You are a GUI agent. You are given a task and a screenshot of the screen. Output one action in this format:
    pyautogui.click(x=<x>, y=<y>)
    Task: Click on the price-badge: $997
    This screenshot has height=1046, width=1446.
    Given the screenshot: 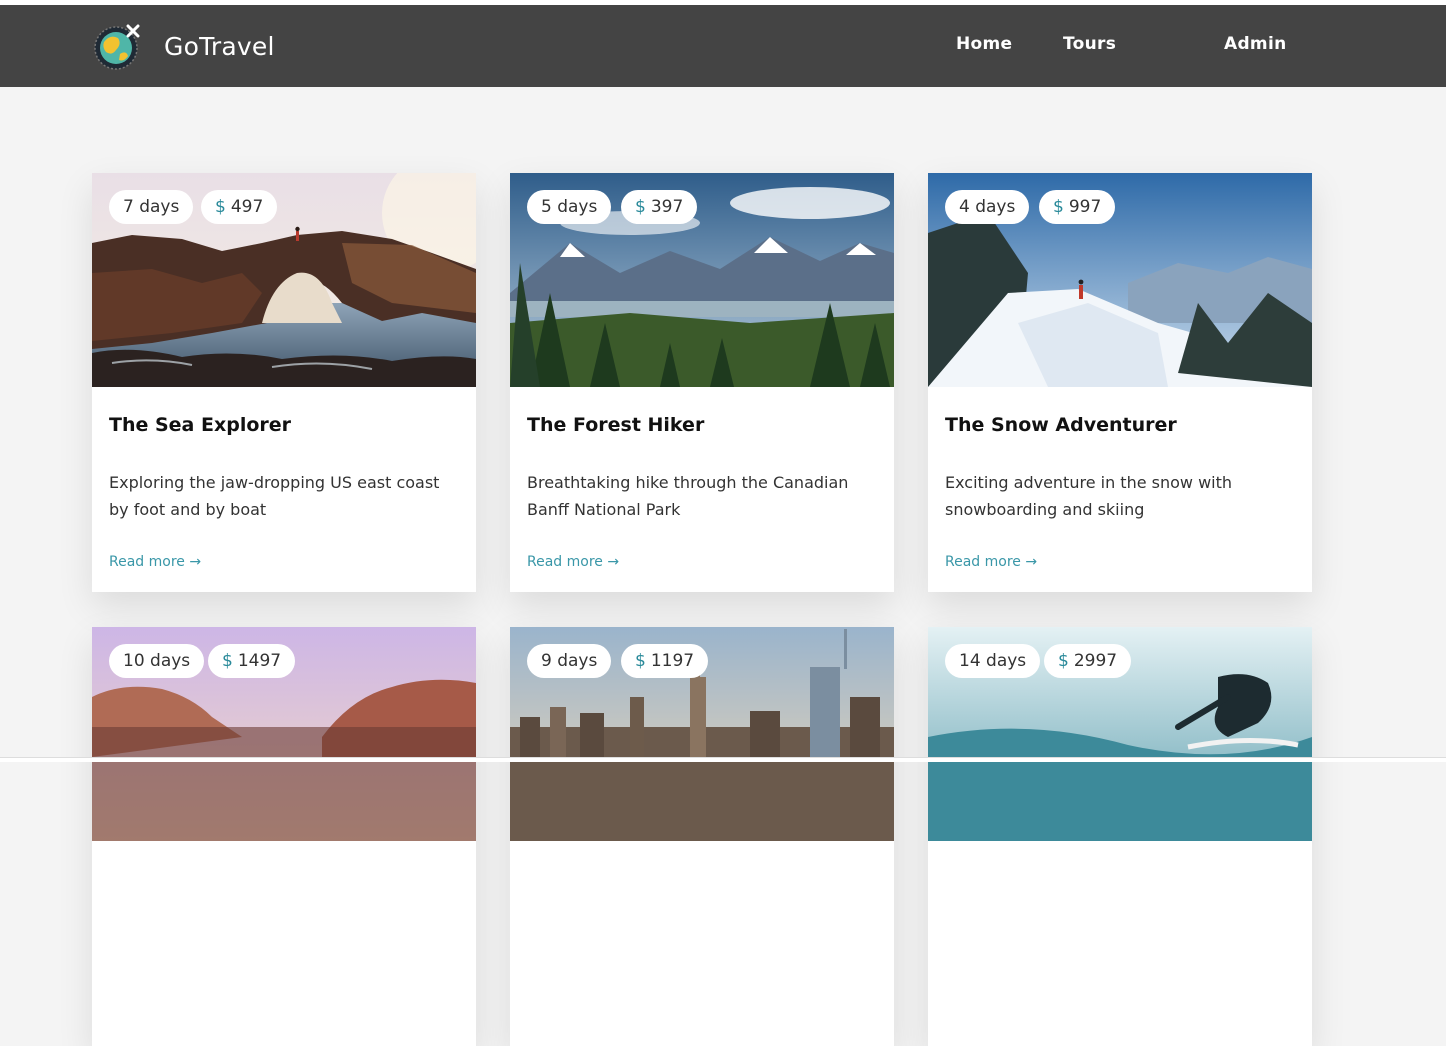 What is the action you would take?
    pyautogui.click(x=1077, y=207)
    